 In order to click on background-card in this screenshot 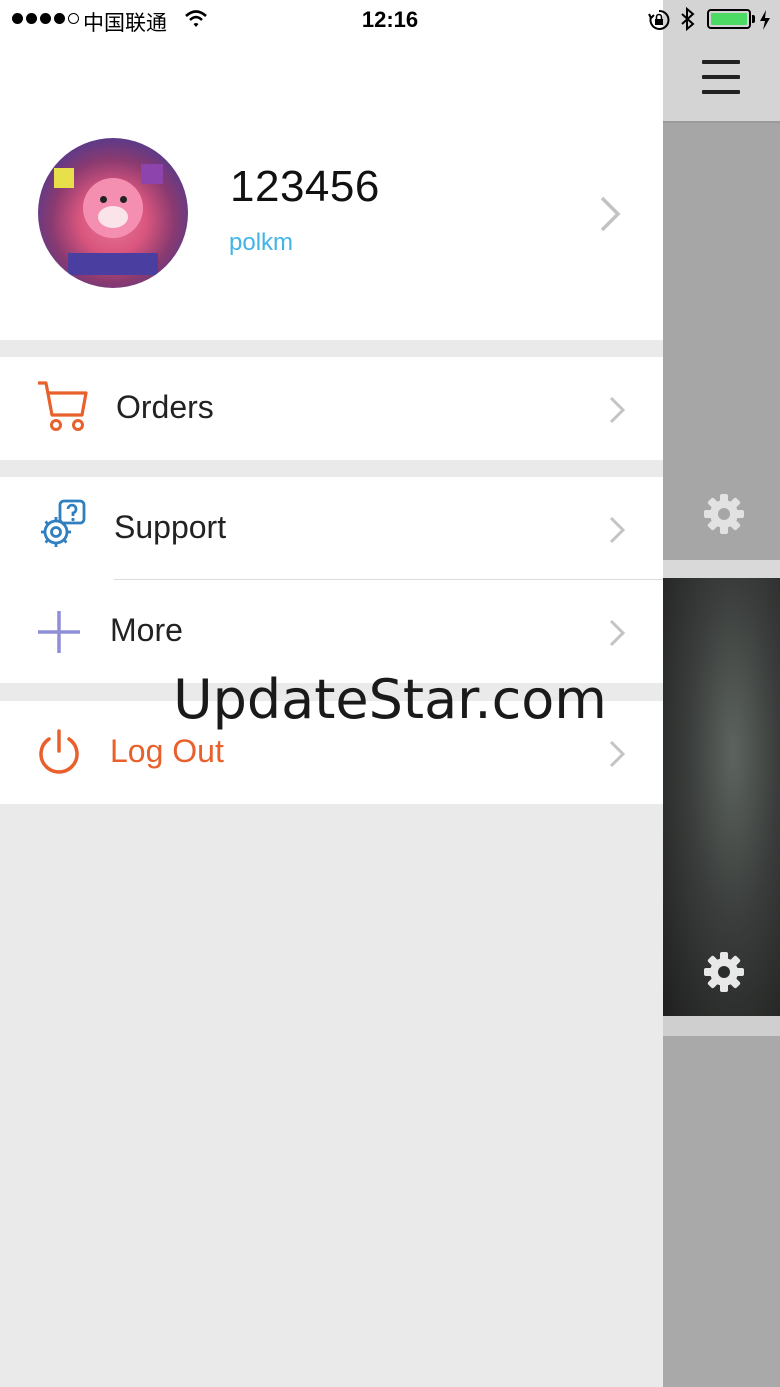, I will do `click(721, 1211)`.